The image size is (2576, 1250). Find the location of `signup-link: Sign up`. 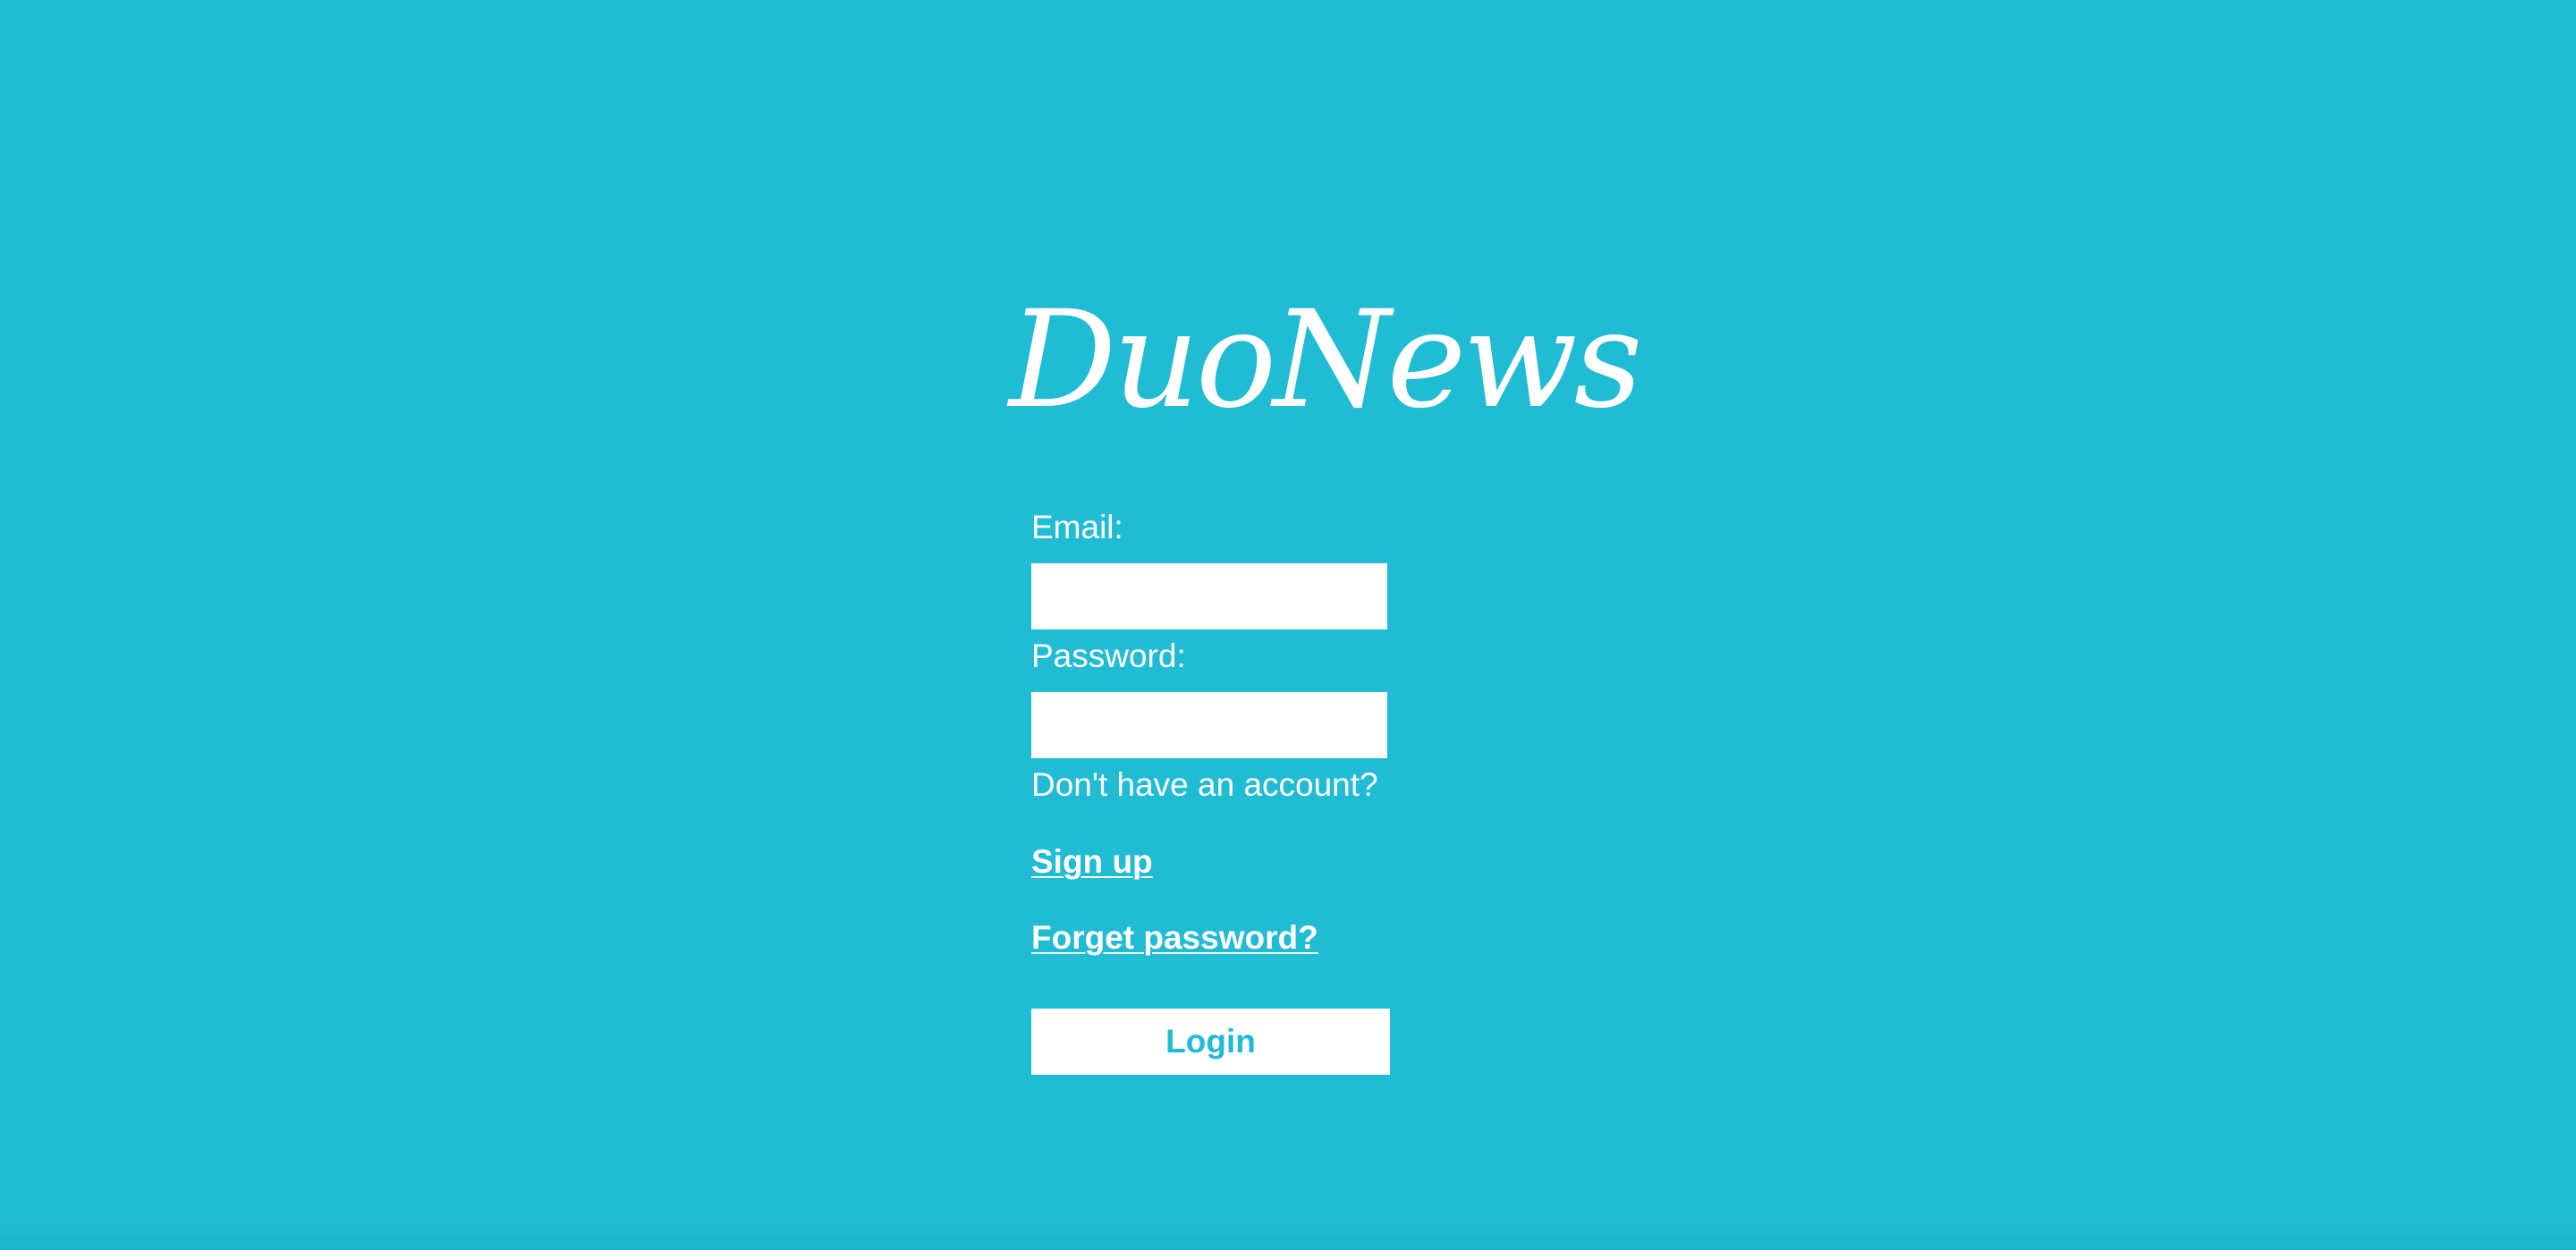

signup-link: Sign up is located at coordinates (1092, 862).